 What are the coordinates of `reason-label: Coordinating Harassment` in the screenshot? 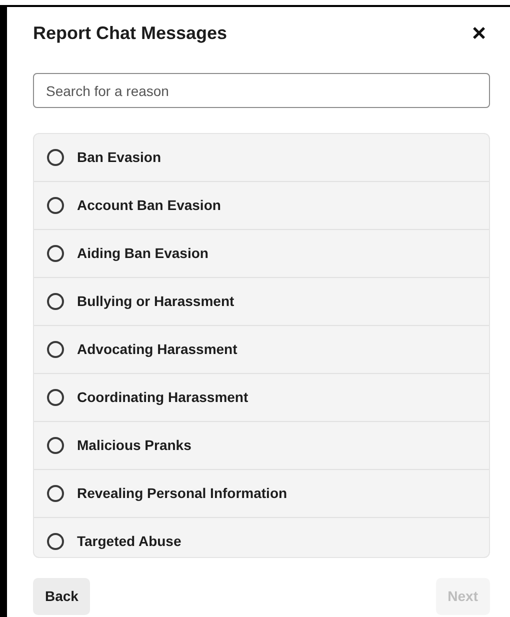 It's located at (162, 397).